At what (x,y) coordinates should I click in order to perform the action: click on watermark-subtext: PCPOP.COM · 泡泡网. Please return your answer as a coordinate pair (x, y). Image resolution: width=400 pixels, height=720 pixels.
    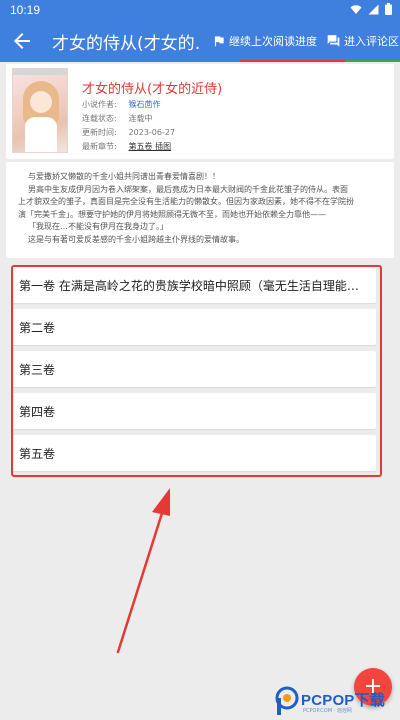
    Looking at the image, I should click on (327, 711).